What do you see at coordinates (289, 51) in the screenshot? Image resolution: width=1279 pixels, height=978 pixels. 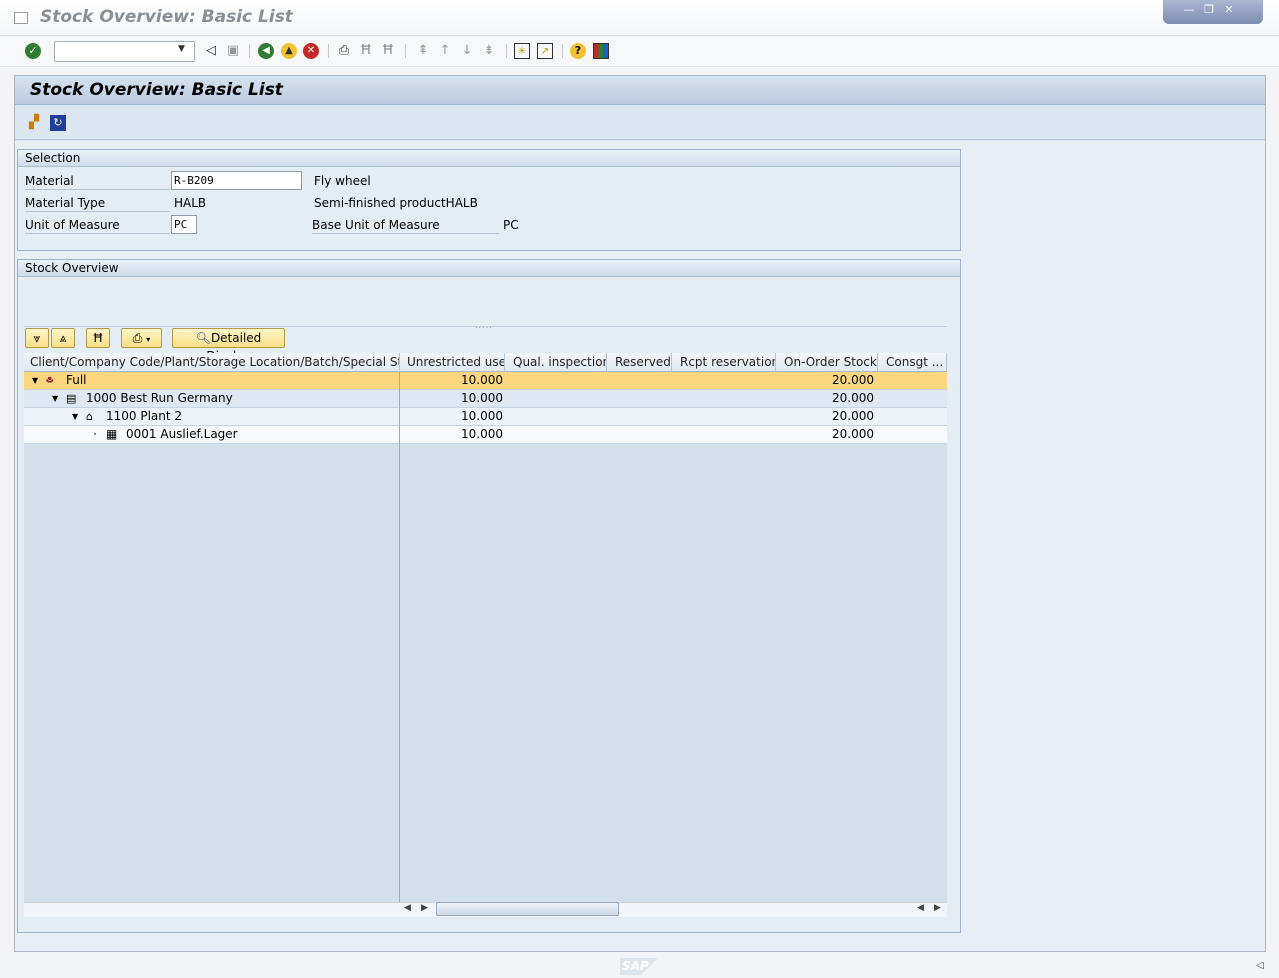 I see `exit-icon: ▲` at bounding box center [289, 51].